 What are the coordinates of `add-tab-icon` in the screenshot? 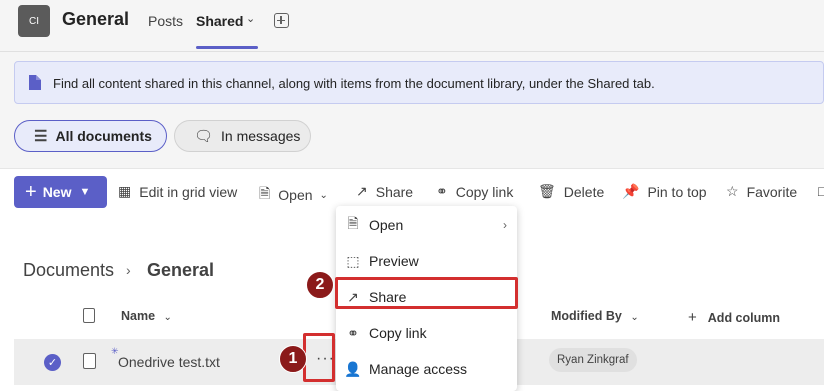 It's located at (281, 20).